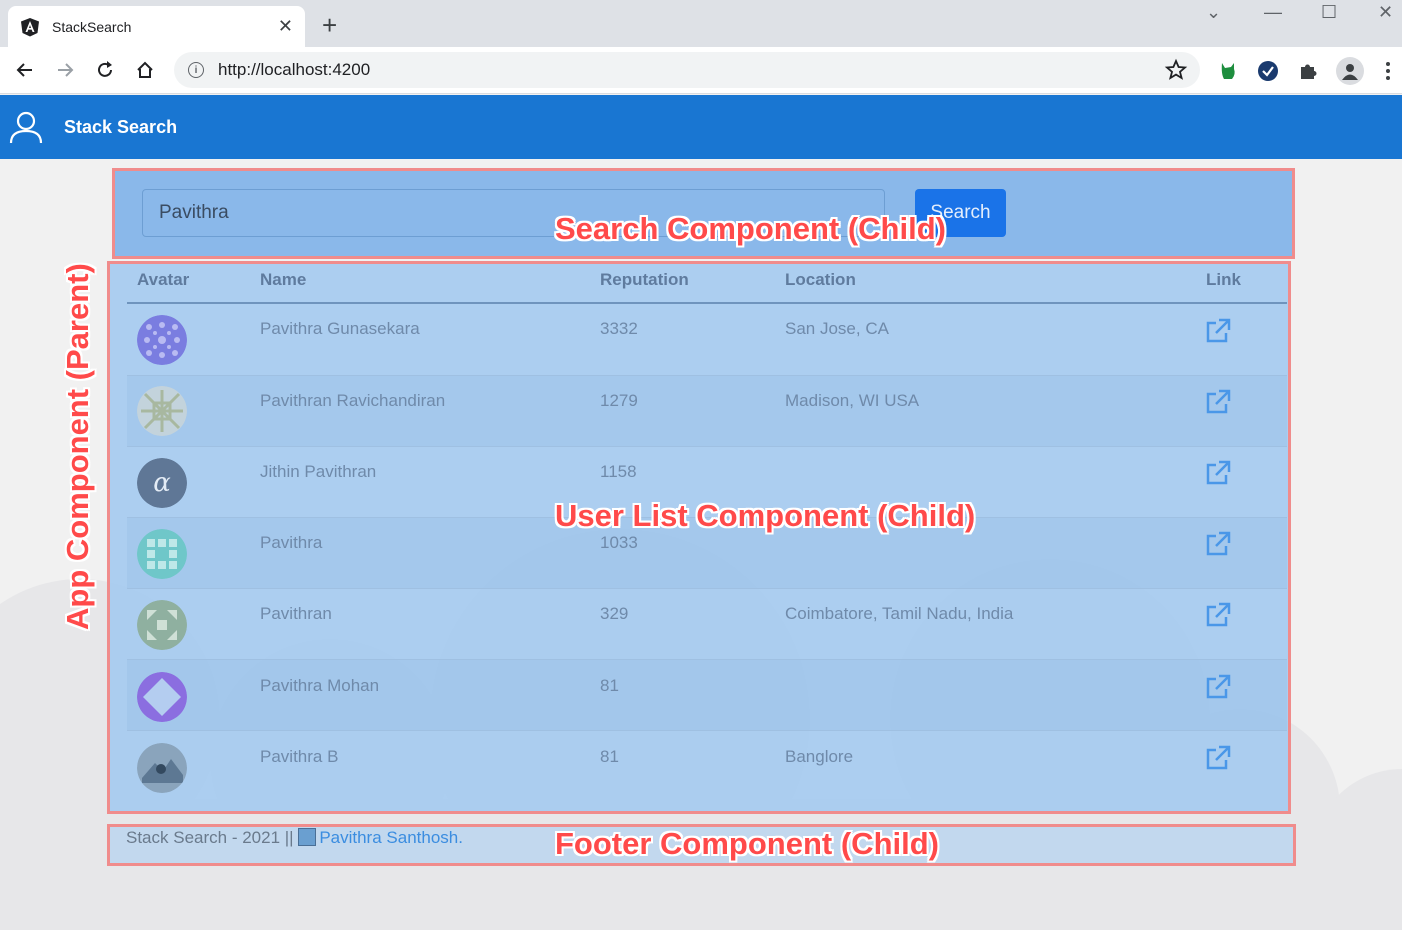 The height and width of the screenshot is (930, 1402). Describe the element at coordinates (353, 400) in the screenshot. I see `user-name: Pavithran Ravichandiran` at that location.